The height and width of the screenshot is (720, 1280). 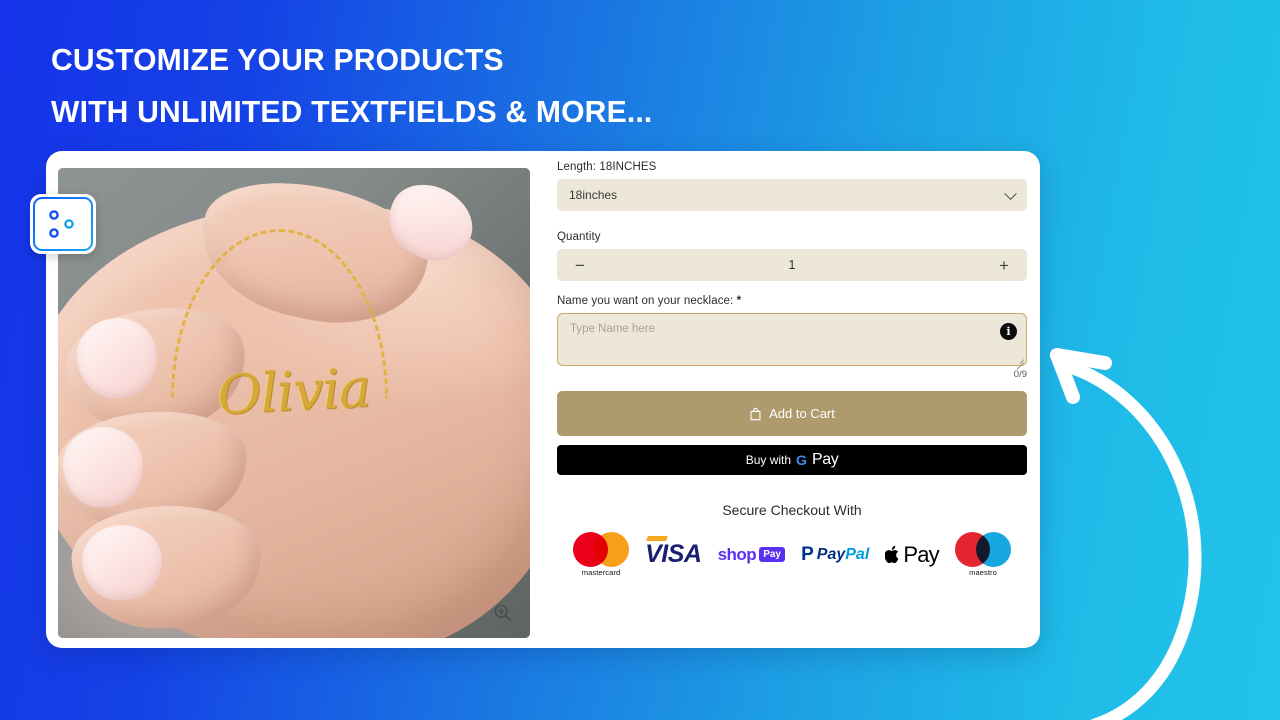 I want to click on payment-mastercard: mastercard, so click(x=601, y=554).